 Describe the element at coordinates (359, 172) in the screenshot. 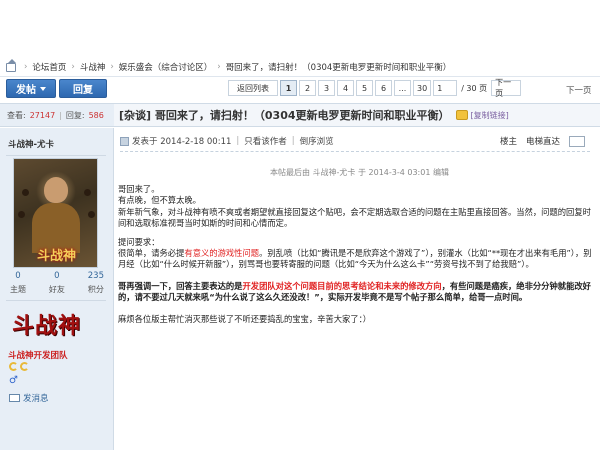

I see `edit-note: 本帖最后由 斗战神-尤卡 于 2014-3-4 03:01 编辑` at that location.